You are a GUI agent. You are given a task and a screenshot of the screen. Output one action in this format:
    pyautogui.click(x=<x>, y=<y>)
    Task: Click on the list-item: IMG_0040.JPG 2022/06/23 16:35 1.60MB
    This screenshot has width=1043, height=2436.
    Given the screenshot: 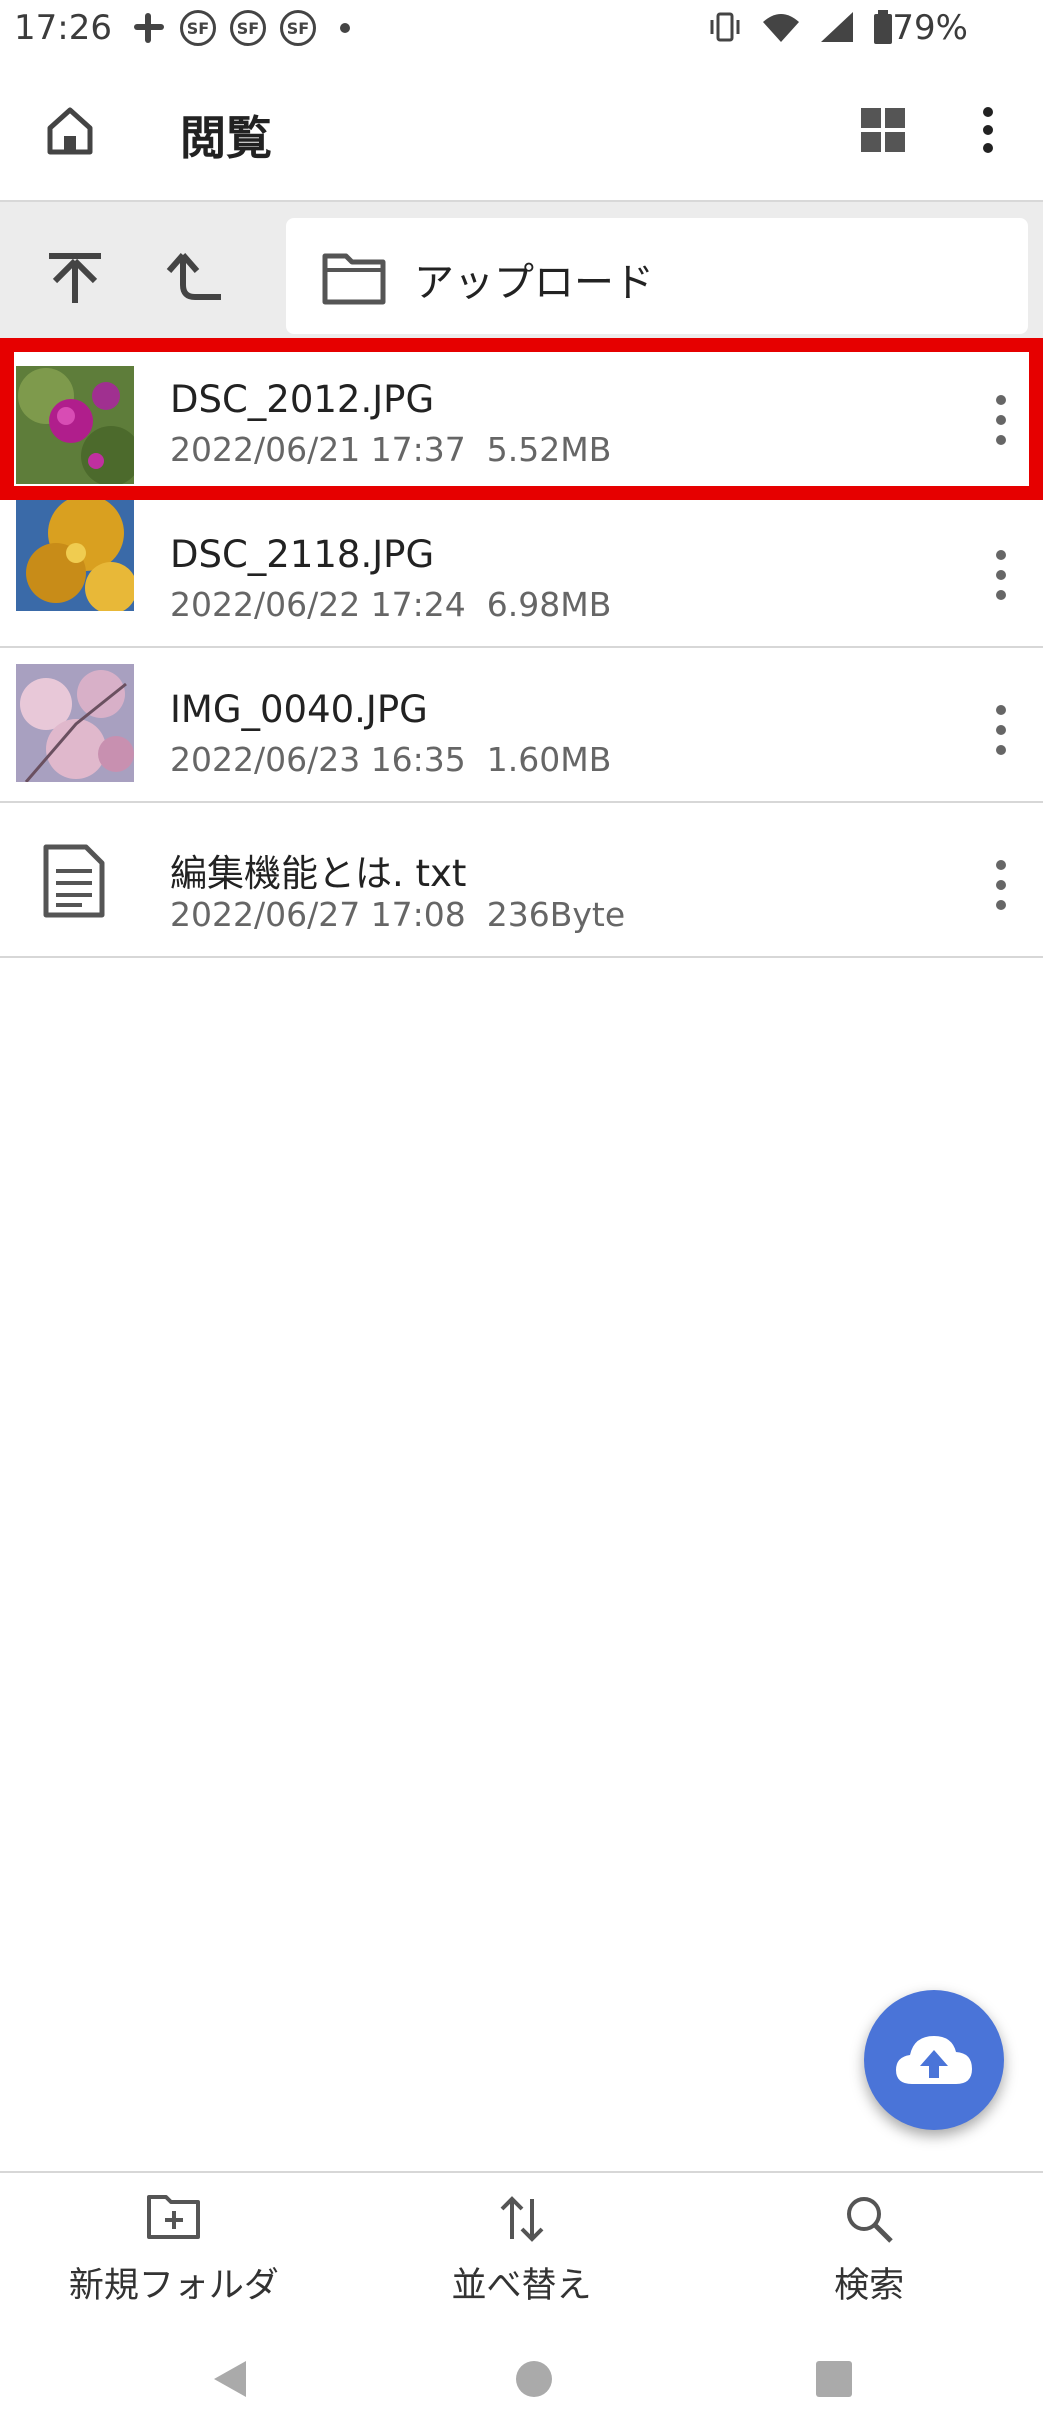 What is the action you would take?
    pyautogui.click(x=521, y=725)
    